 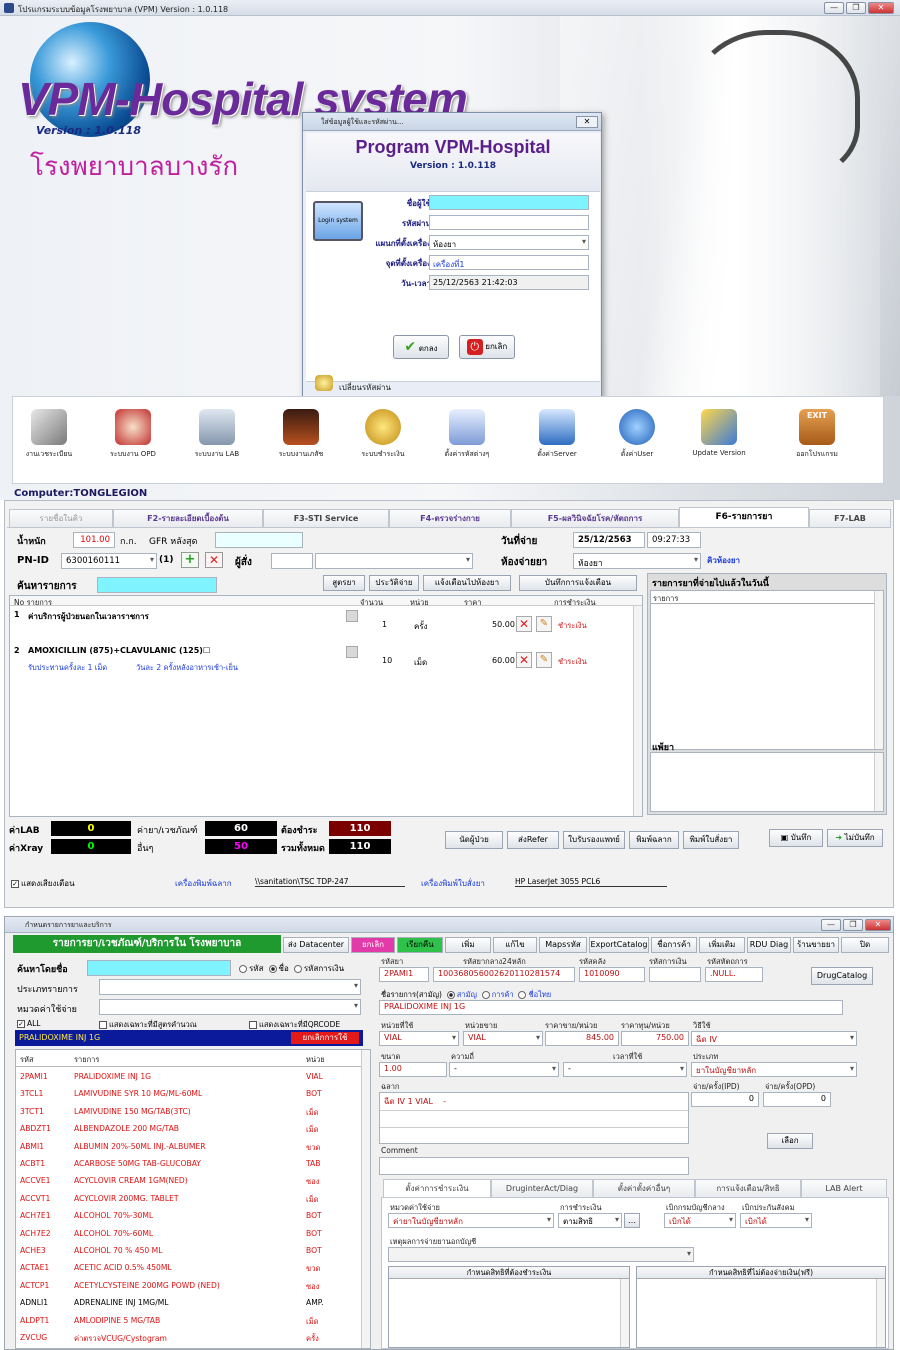 I want to click on code-field: 2PAMI1, so click(x=404, y=974).